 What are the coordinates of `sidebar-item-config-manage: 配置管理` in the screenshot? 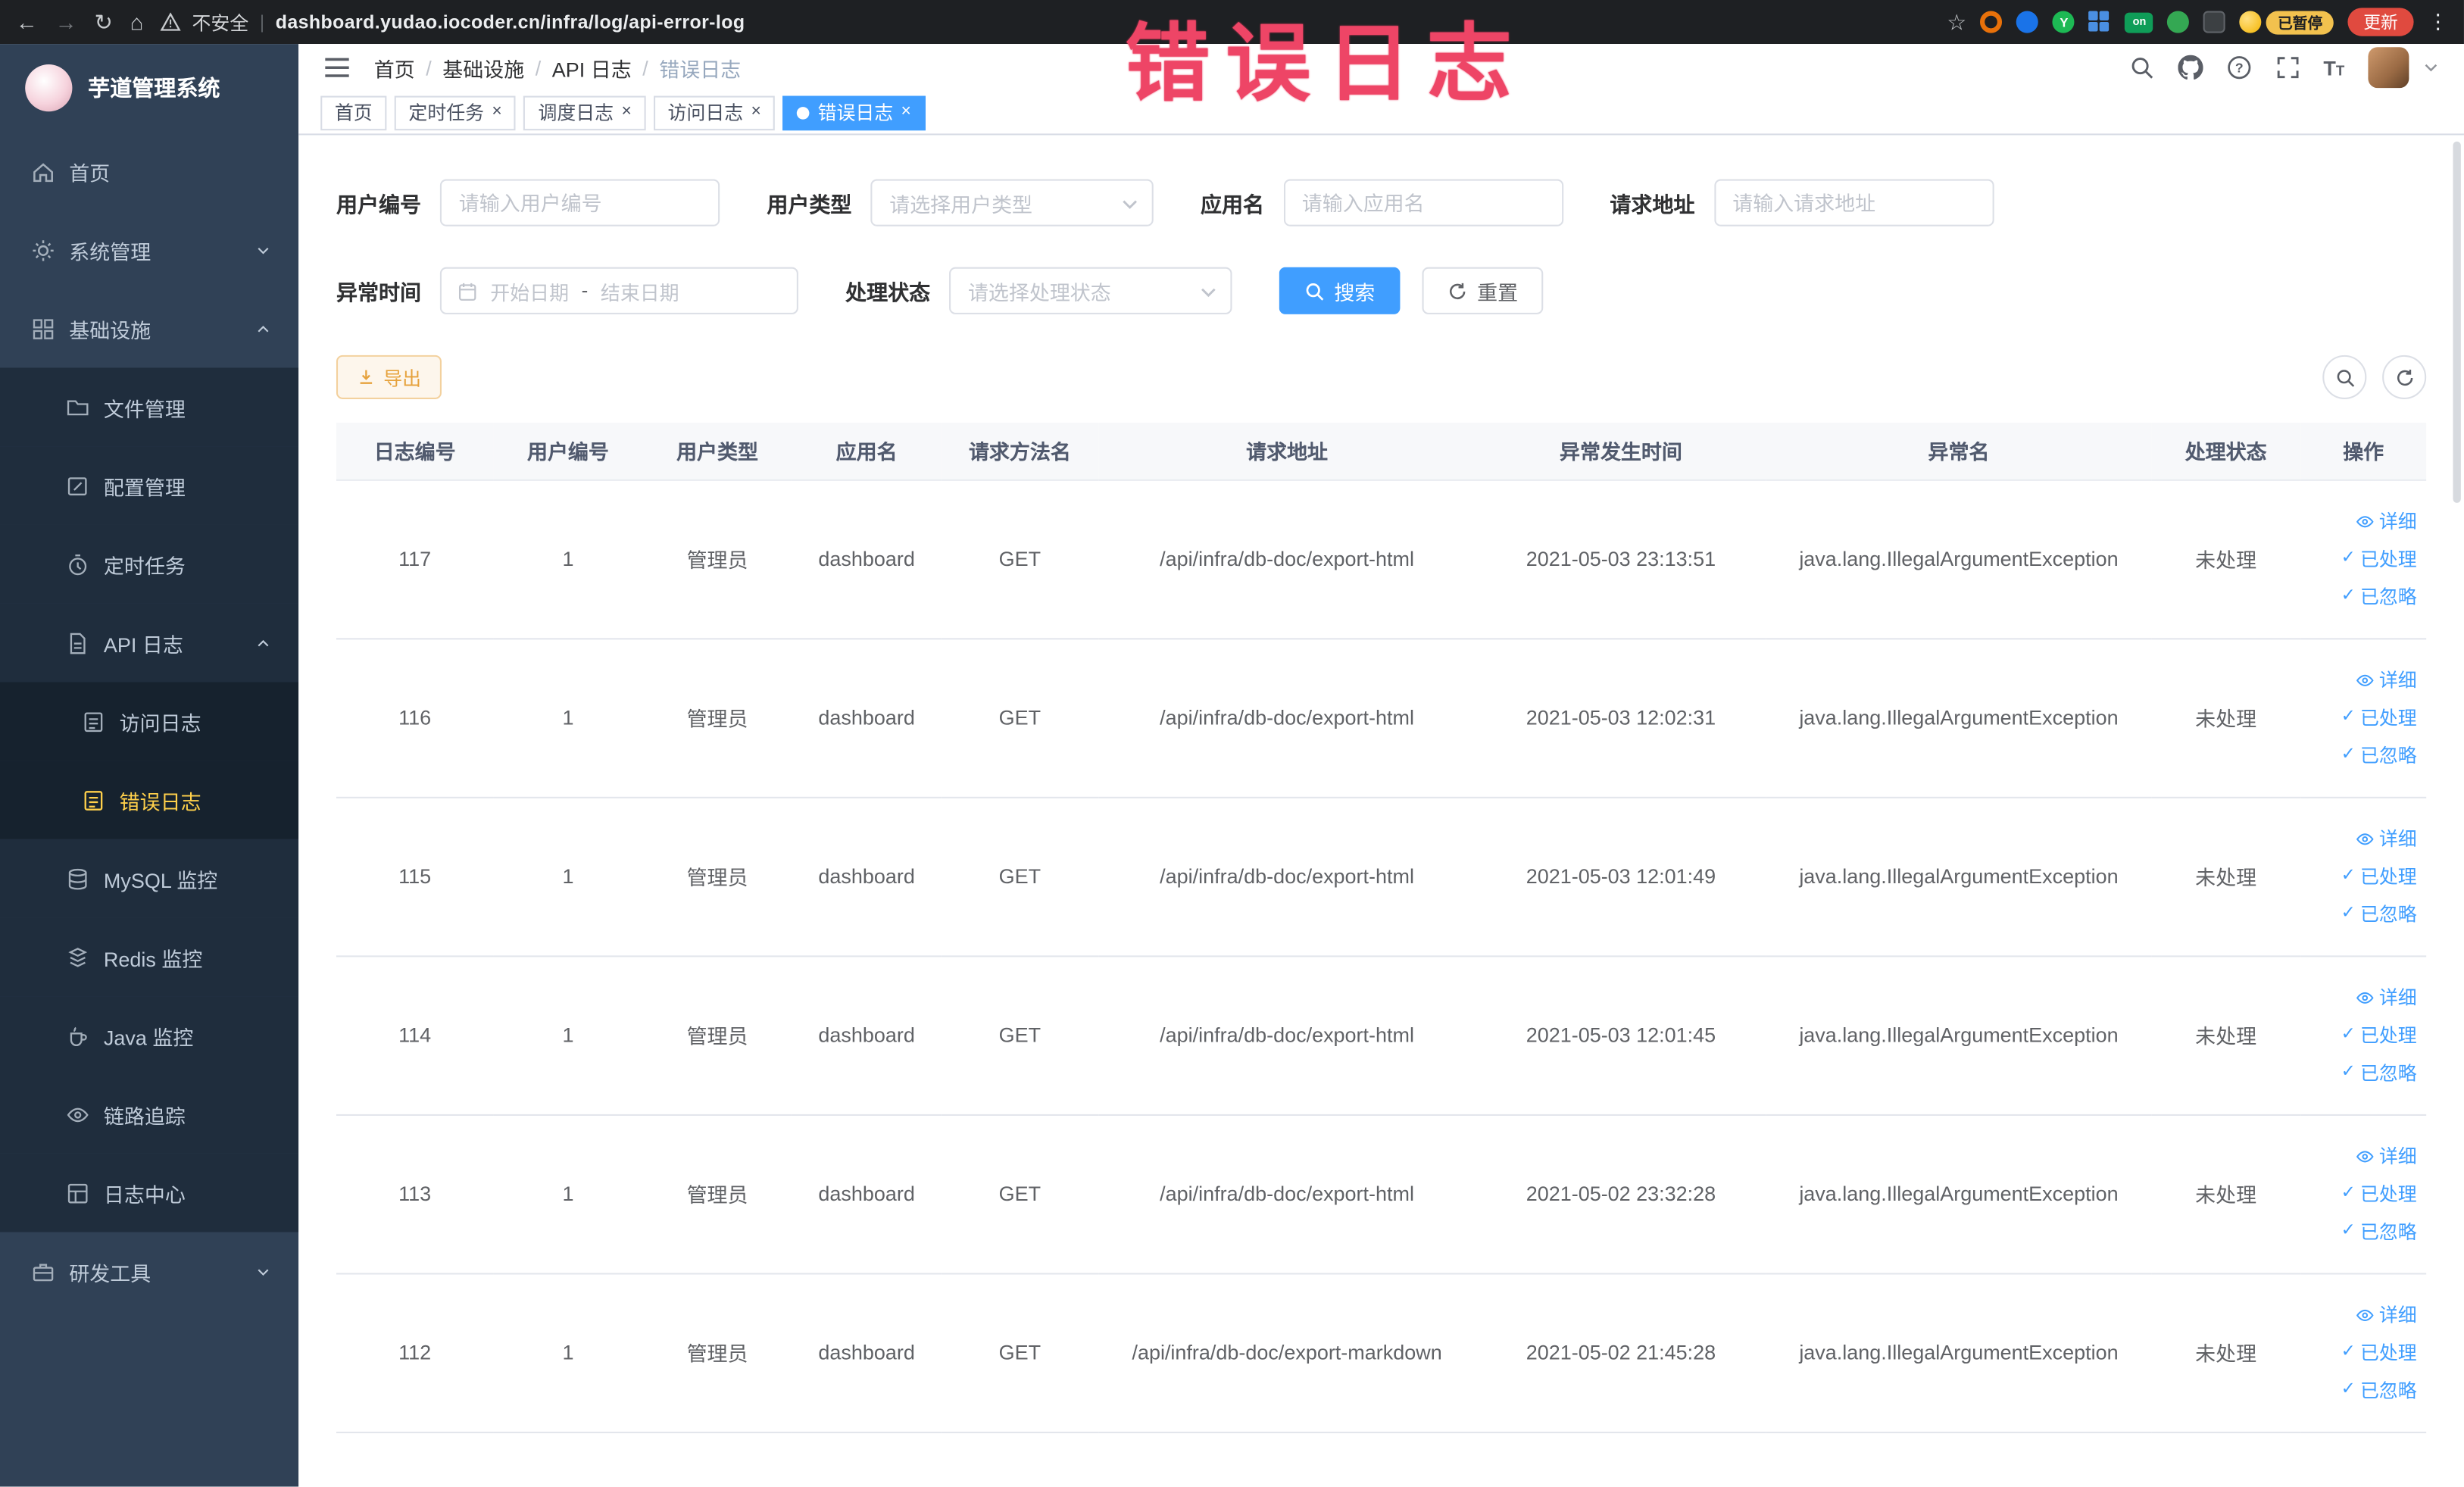 It's located at (149, 485).